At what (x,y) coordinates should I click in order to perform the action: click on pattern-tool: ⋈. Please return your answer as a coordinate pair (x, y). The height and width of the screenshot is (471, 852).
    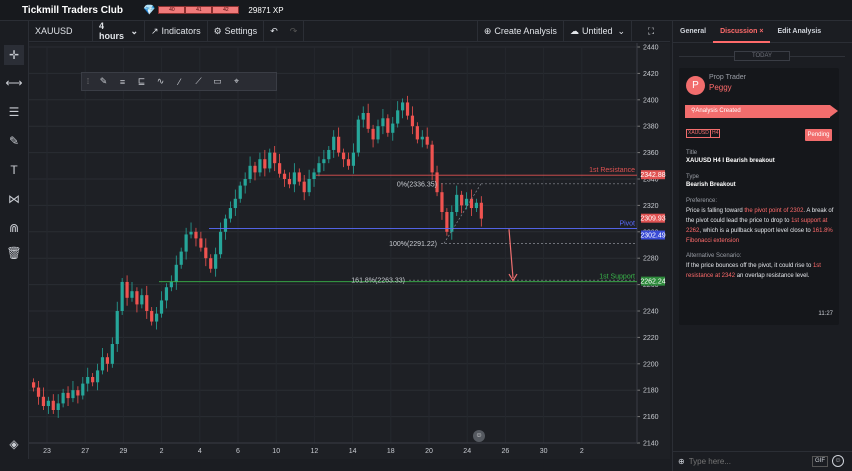
    Looking at the image, I should click on (14, 199).